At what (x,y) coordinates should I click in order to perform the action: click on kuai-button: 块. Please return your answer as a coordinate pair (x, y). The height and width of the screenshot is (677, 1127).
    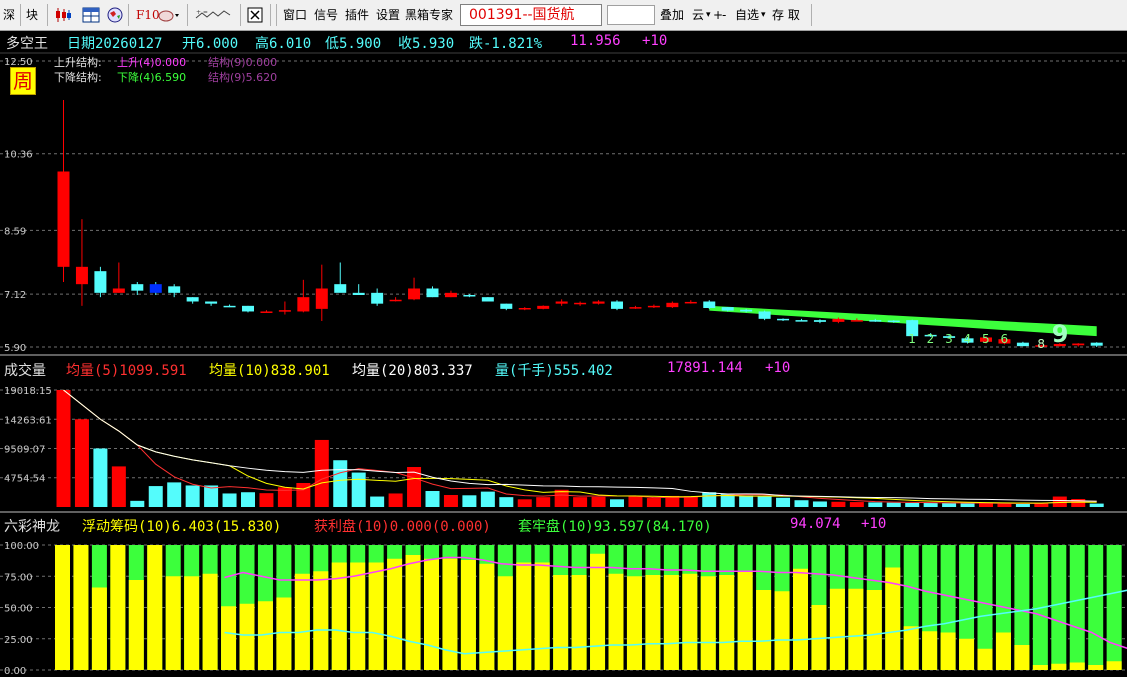
    Looking at the image, I should click on (32, 15).